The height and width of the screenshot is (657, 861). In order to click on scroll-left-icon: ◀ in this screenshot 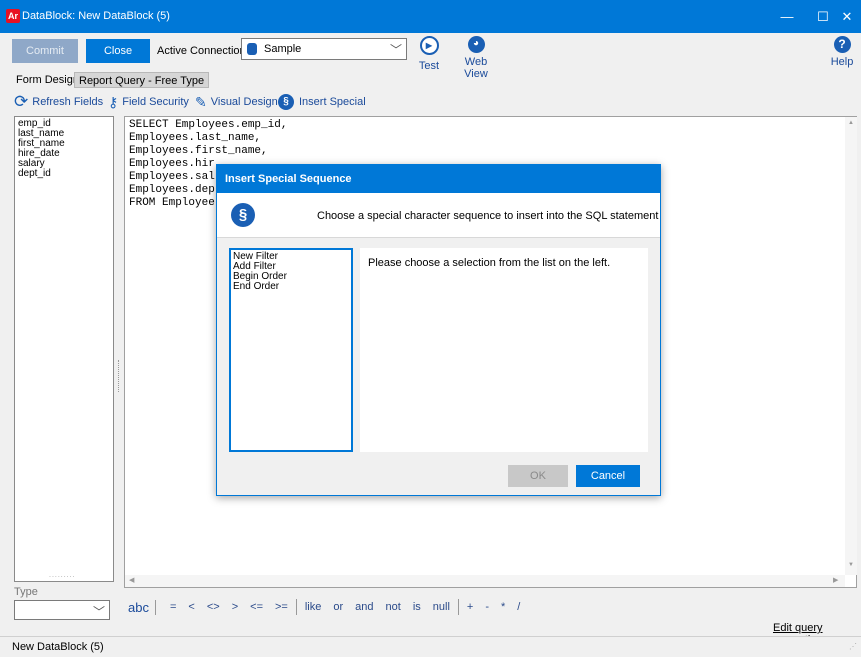, I will do `click(131, 580)`.